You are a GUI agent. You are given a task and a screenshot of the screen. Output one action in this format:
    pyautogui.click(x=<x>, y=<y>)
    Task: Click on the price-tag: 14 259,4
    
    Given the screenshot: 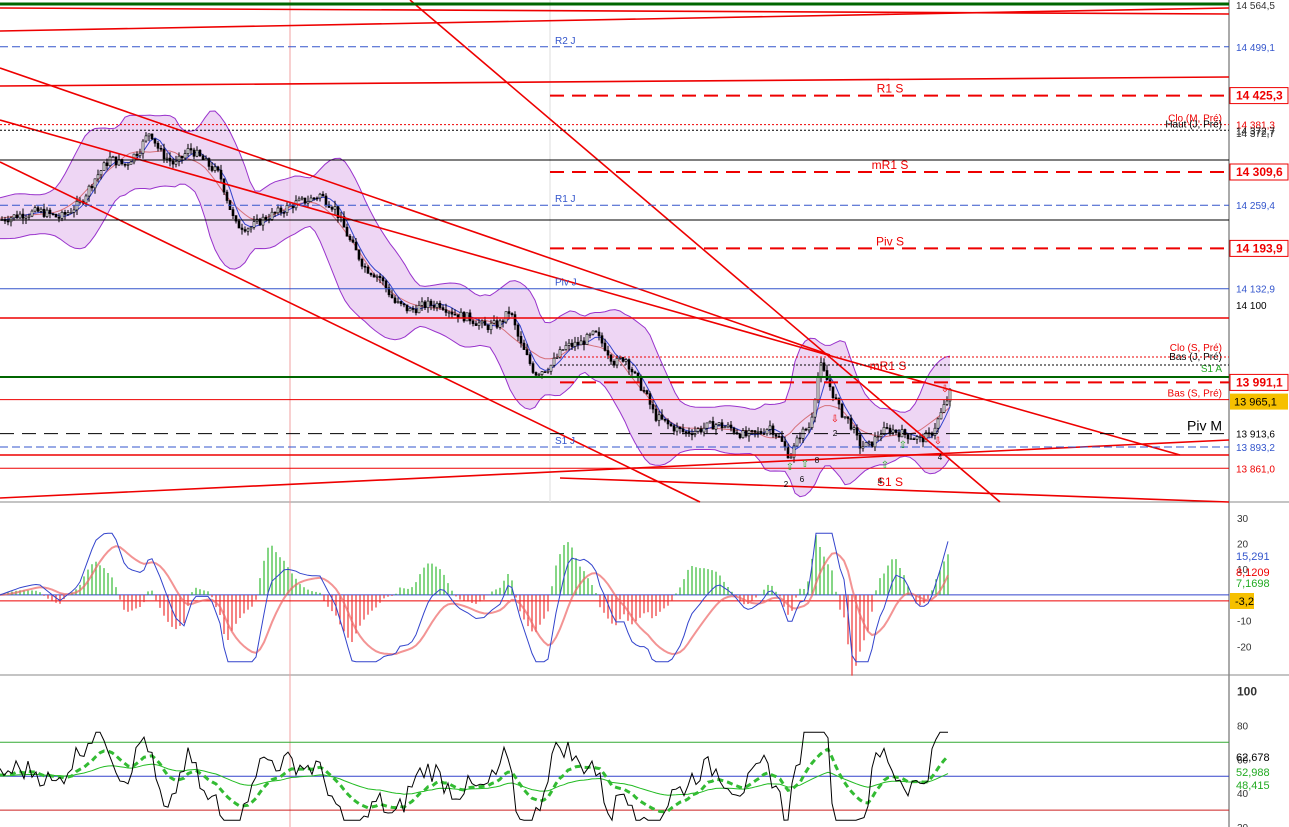 What is the action you would take?
    pyautogui.click(x=1255, y=206)
    